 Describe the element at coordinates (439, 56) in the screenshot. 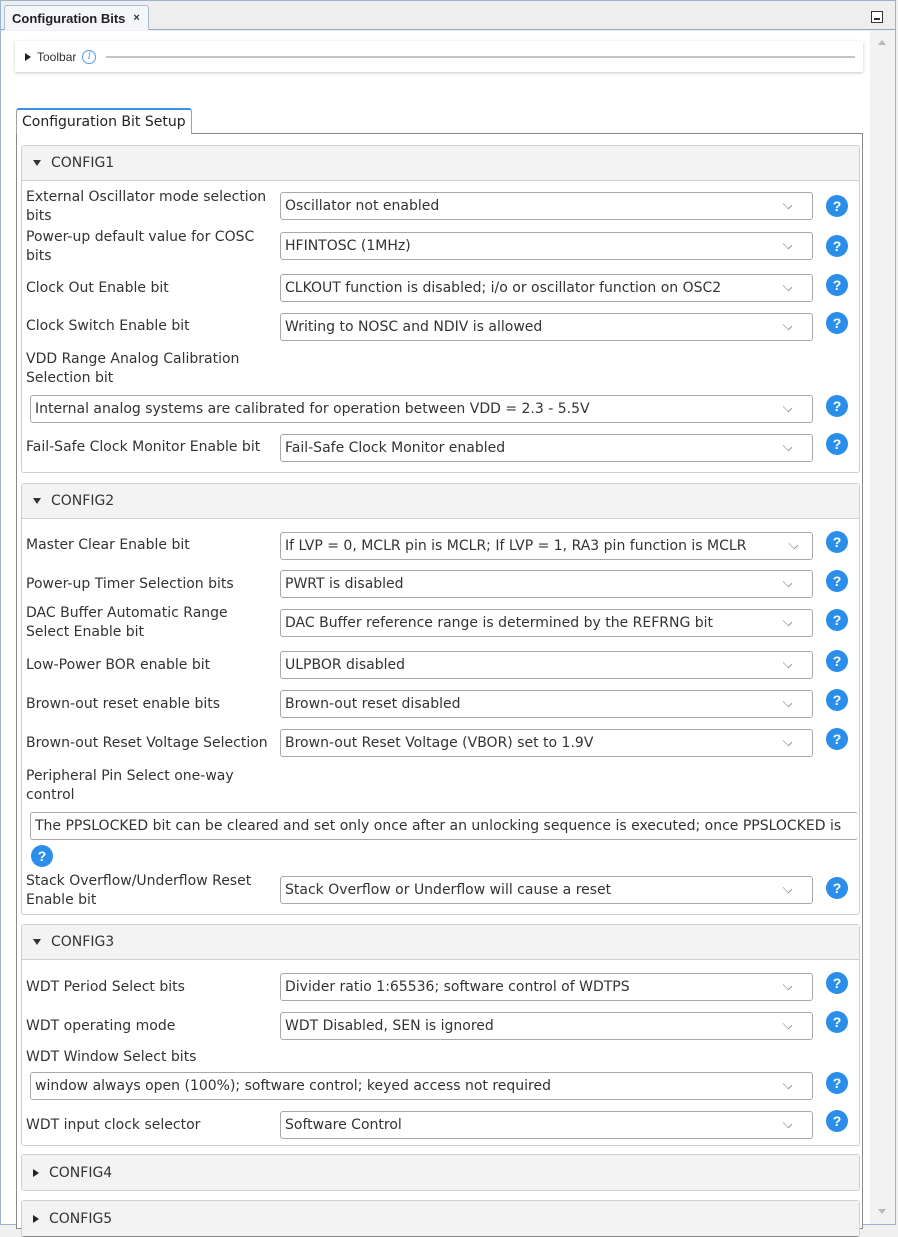

I see `toolbar-collapsible: Toolbar i` at that location.